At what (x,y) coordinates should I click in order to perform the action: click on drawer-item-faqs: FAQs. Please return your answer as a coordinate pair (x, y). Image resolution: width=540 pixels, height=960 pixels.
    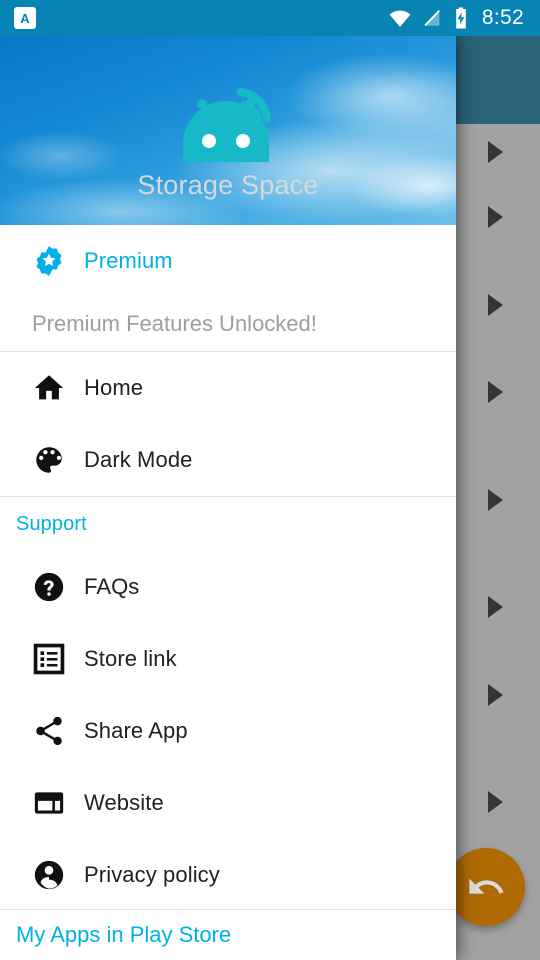
    Looking at the image, I should click on (228, 587).